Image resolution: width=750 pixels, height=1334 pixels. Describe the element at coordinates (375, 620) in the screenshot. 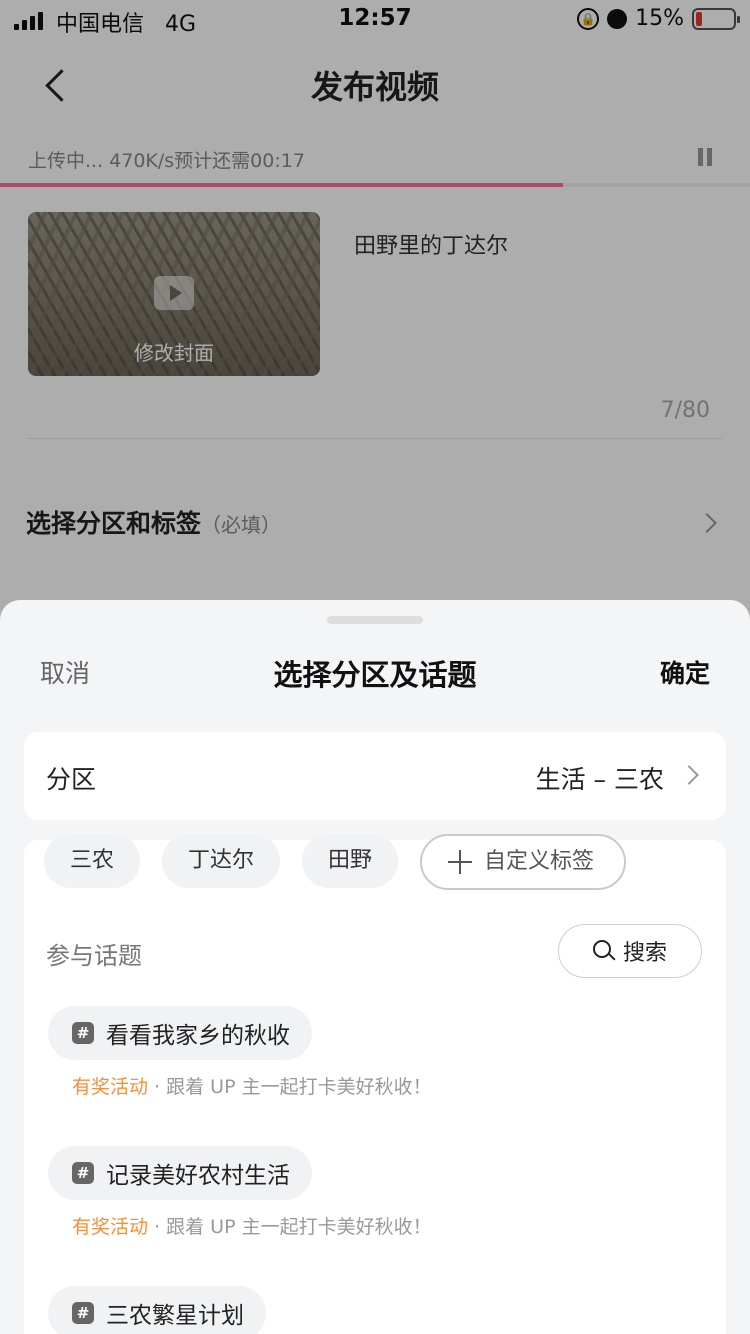

I see `drag-handle` at that location.